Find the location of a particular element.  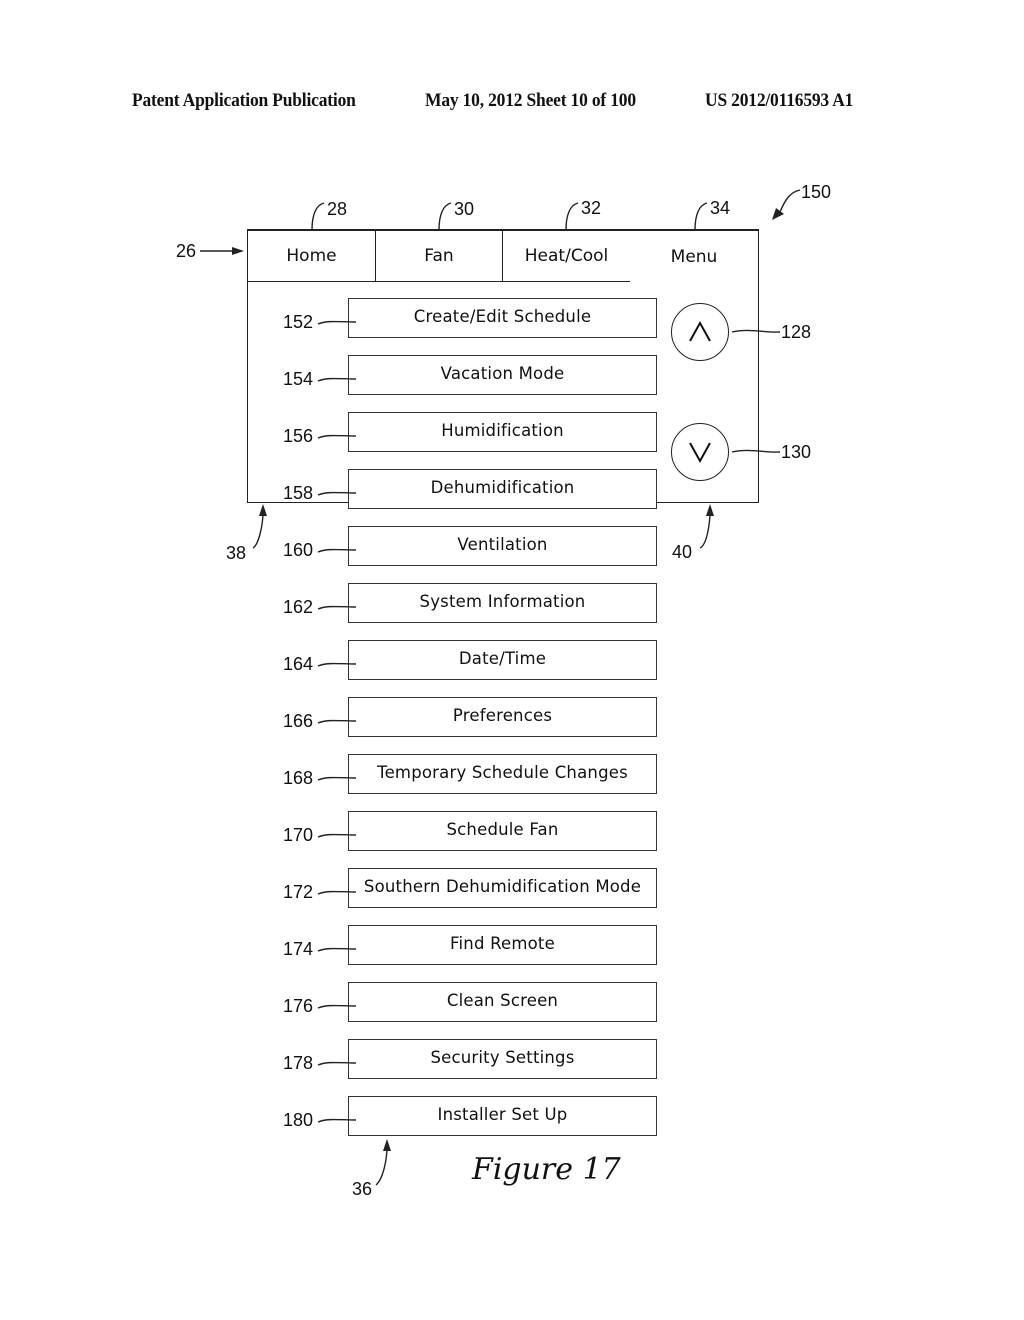

menu-item-button: Preferences is located at coordinates (502, 717).